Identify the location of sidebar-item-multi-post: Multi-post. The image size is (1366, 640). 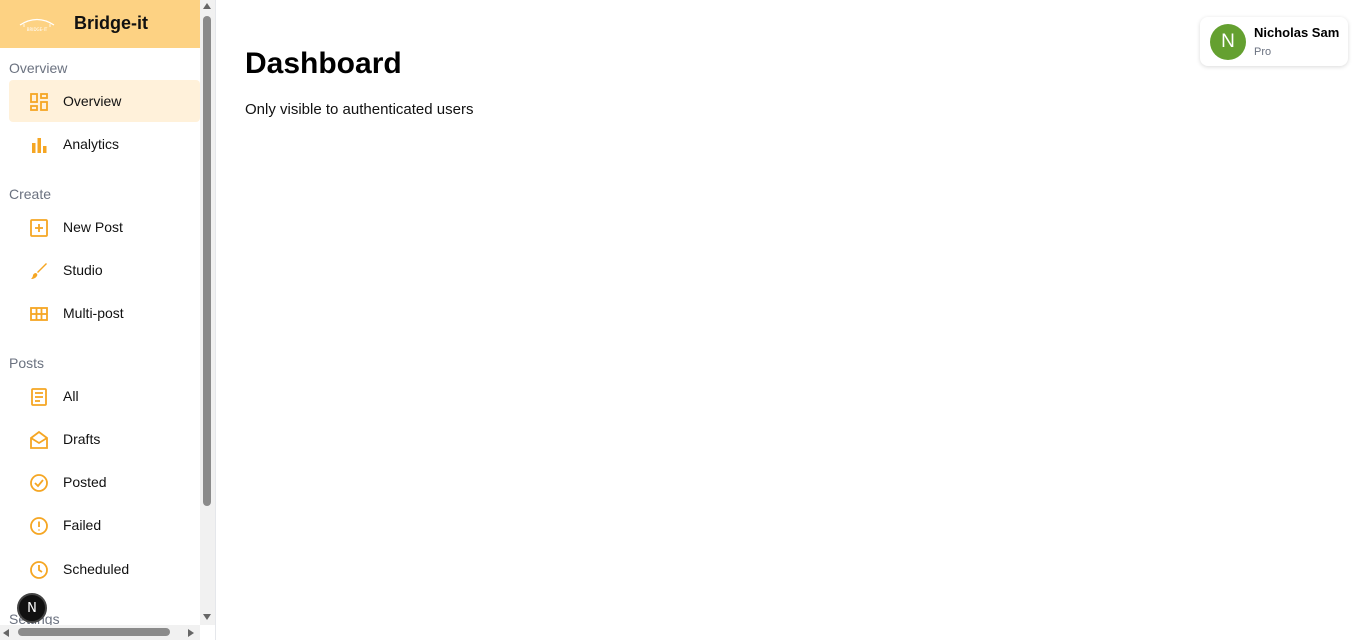
(104, 313).